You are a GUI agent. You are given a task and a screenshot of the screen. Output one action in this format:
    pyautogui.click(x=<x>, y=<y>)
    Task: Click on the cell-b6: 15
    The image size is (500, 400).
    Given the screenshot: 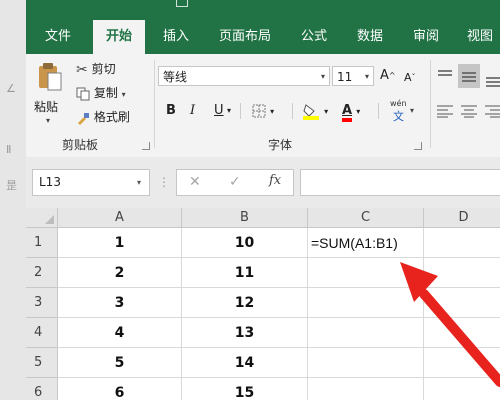 What is the action you would take?
    pyautogui.click(x=245, y=389)
    